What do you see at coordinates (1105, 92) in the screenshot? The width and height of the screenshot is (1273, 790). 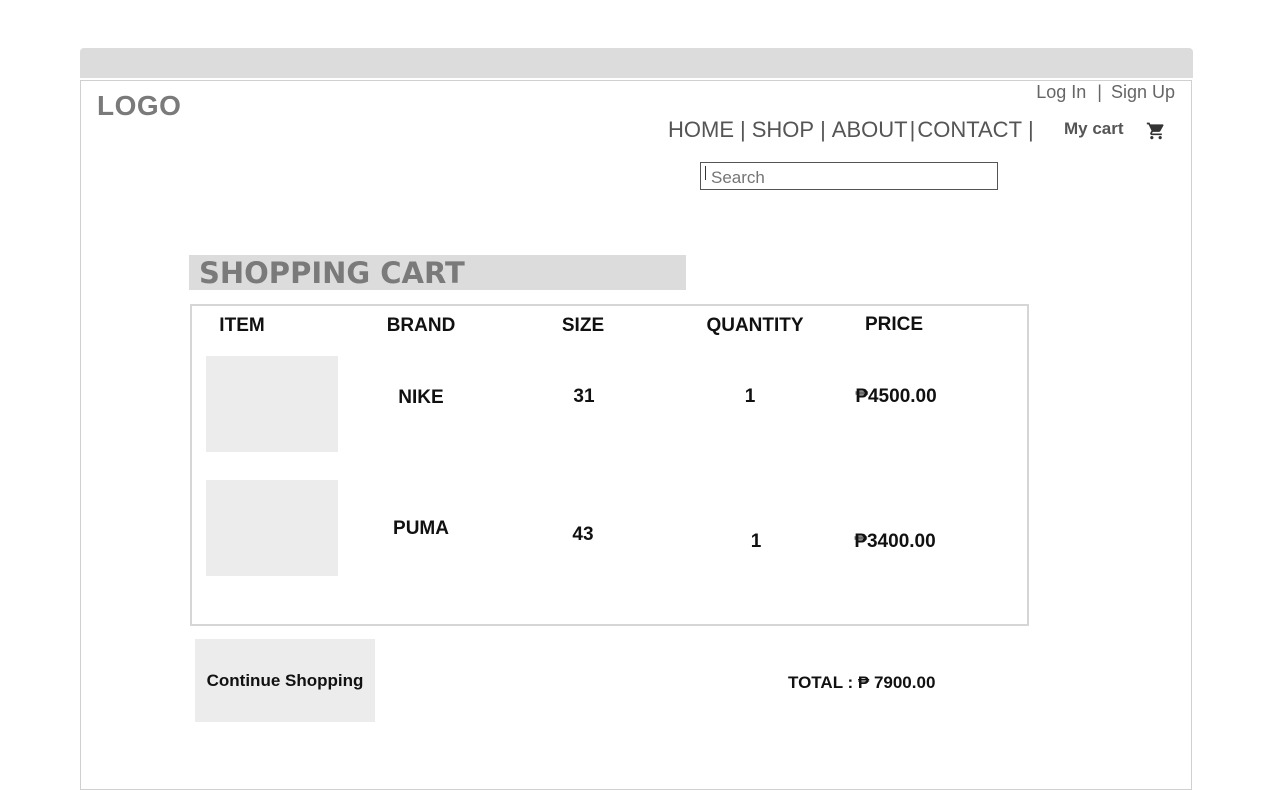 I see `auth-links: Log In | Sign Up` at bounding box center [1105, 92].